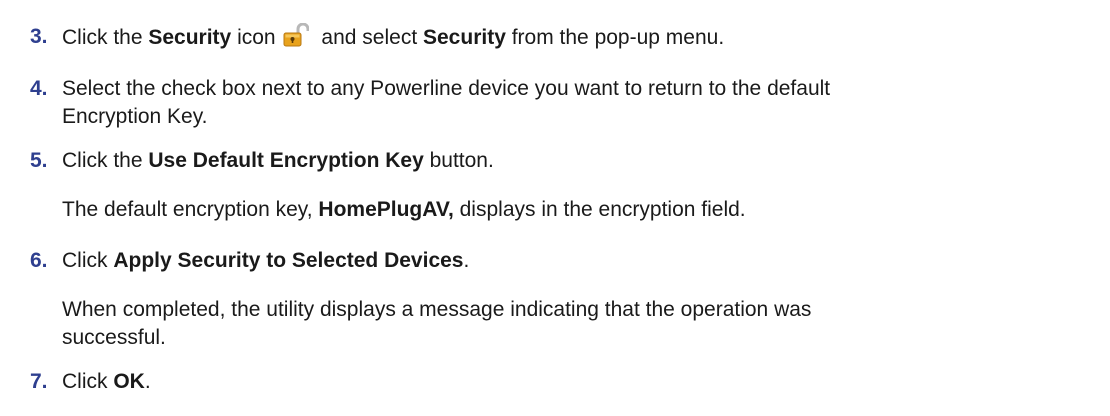 The height and width of the screenshot is (416, 1110). I want to click on step-number: 5., so click(39, 160).